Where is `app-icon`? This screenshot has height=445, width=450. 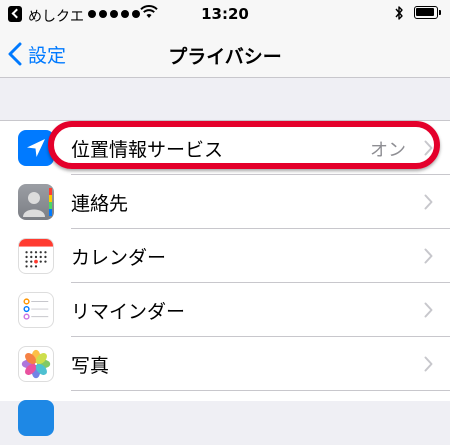
app-icon is located at coordinates (36, 418).